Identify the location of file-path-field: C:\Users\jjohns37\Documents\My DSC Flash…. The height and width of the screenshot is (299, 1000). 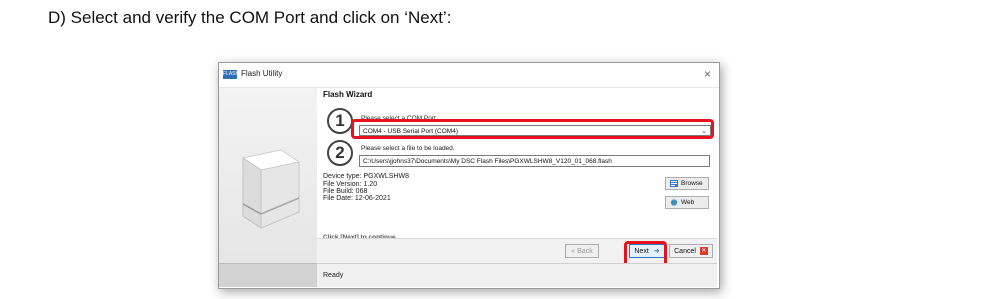
(534, 161).